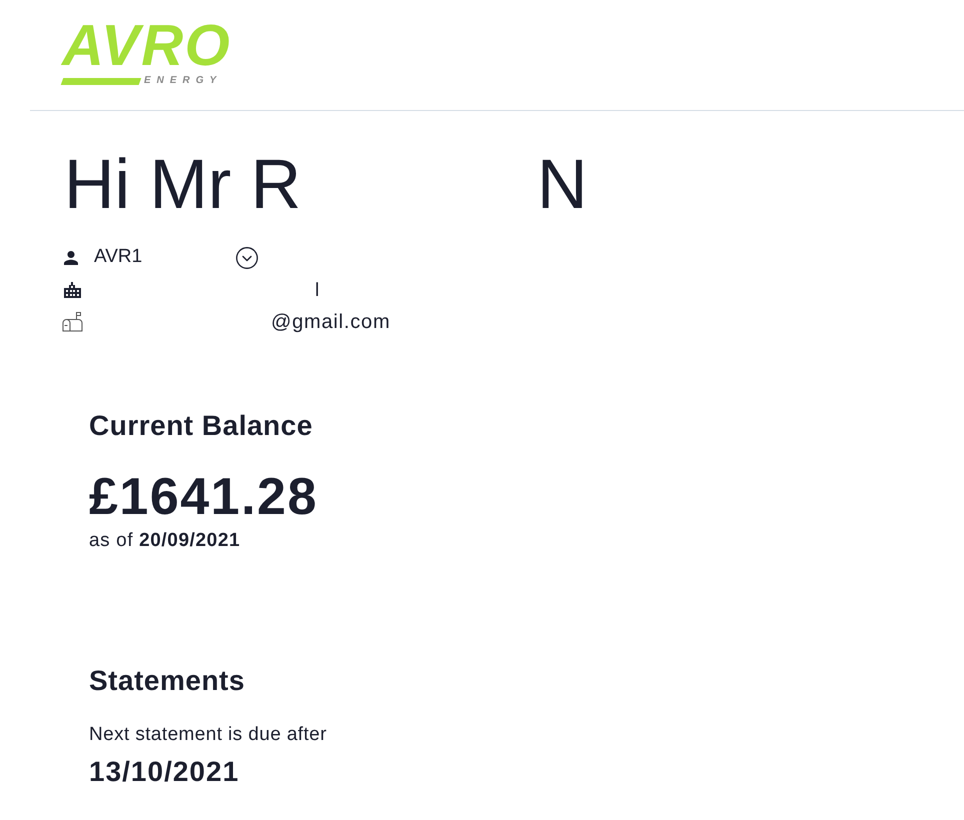 The image size is (964, 820). I want to click on address-text: l, so click(317, 290).